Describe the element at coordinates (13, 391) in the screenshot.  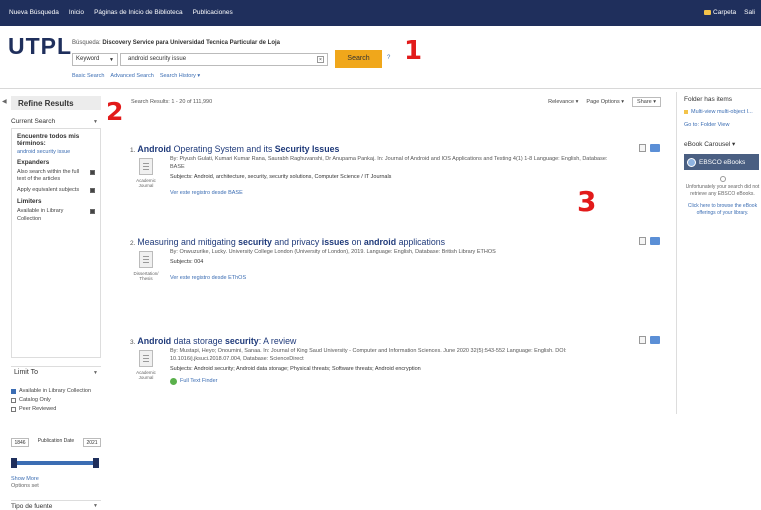
I see `checkbox-checked-icon` at that location.